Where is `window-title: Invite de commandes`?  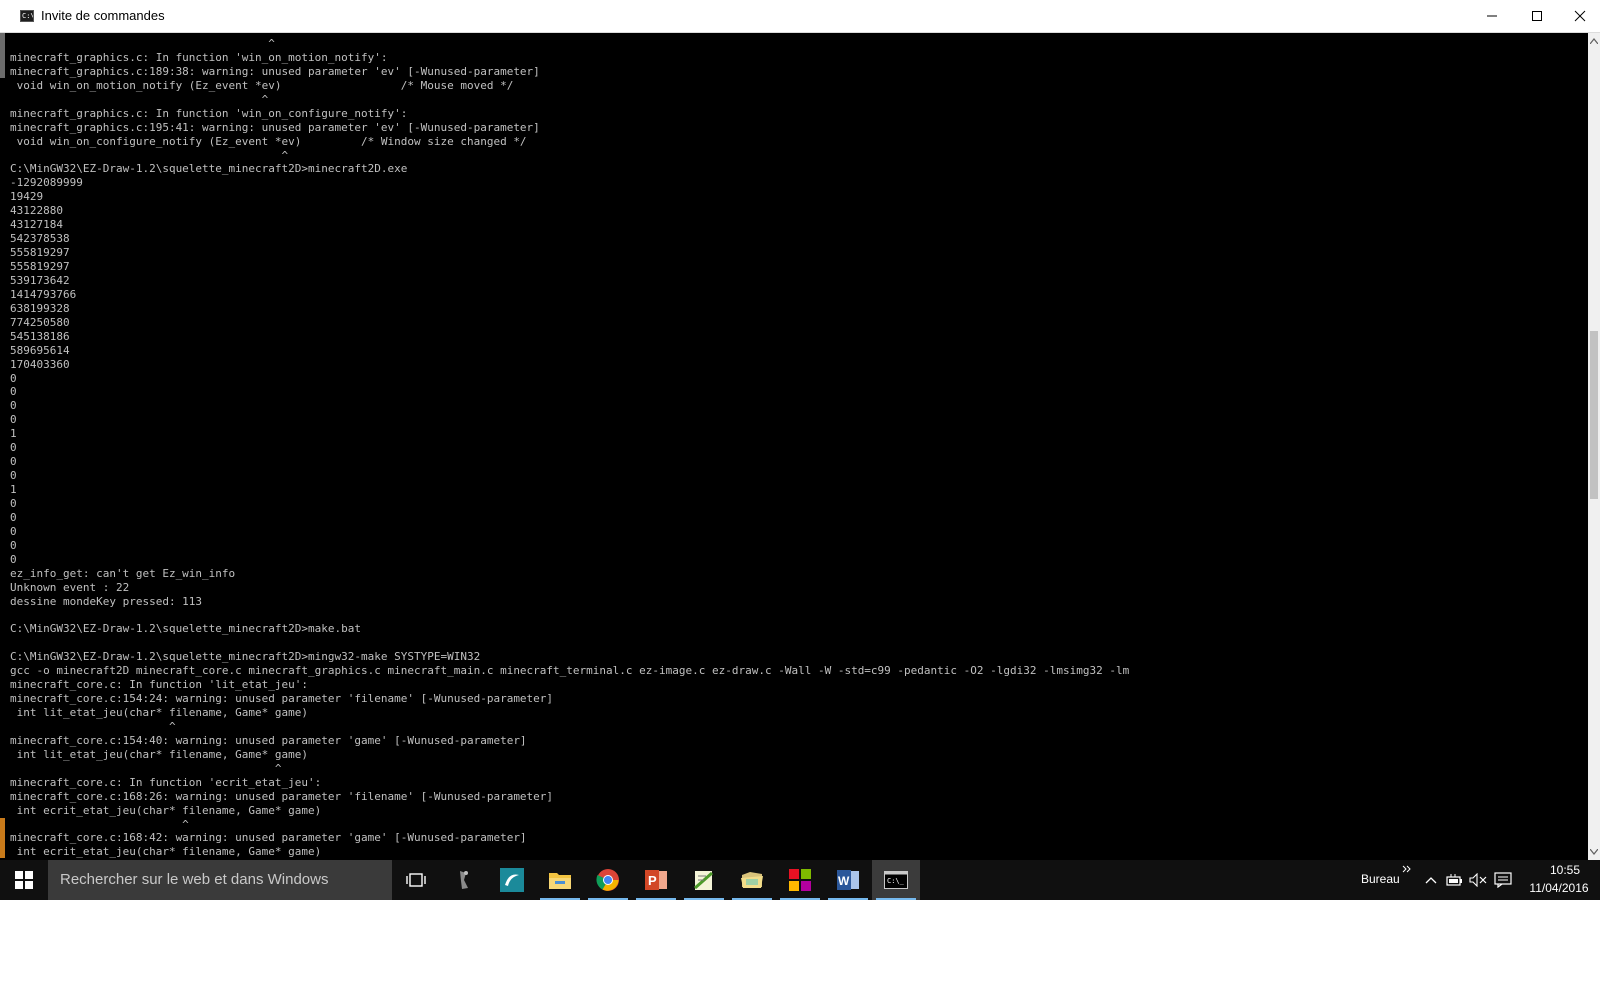
window-title: Invite de commandes is located at coordinates (103, 15).